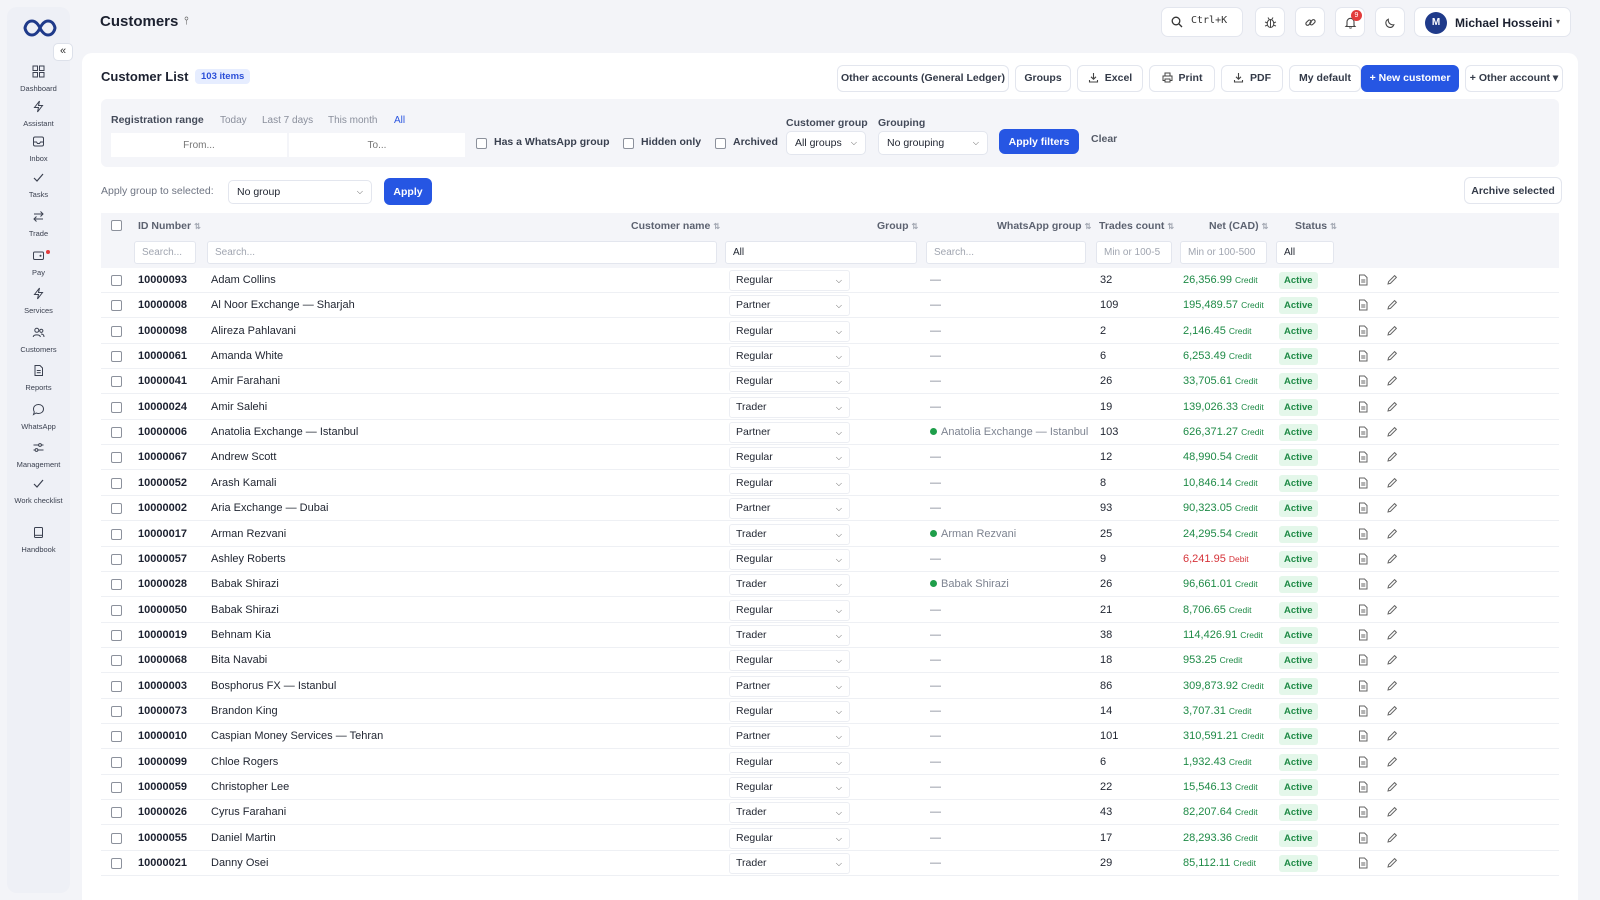 This screenshot has height=900, width=1600. I want to click on select-all-checkbox, so click(116, 225).